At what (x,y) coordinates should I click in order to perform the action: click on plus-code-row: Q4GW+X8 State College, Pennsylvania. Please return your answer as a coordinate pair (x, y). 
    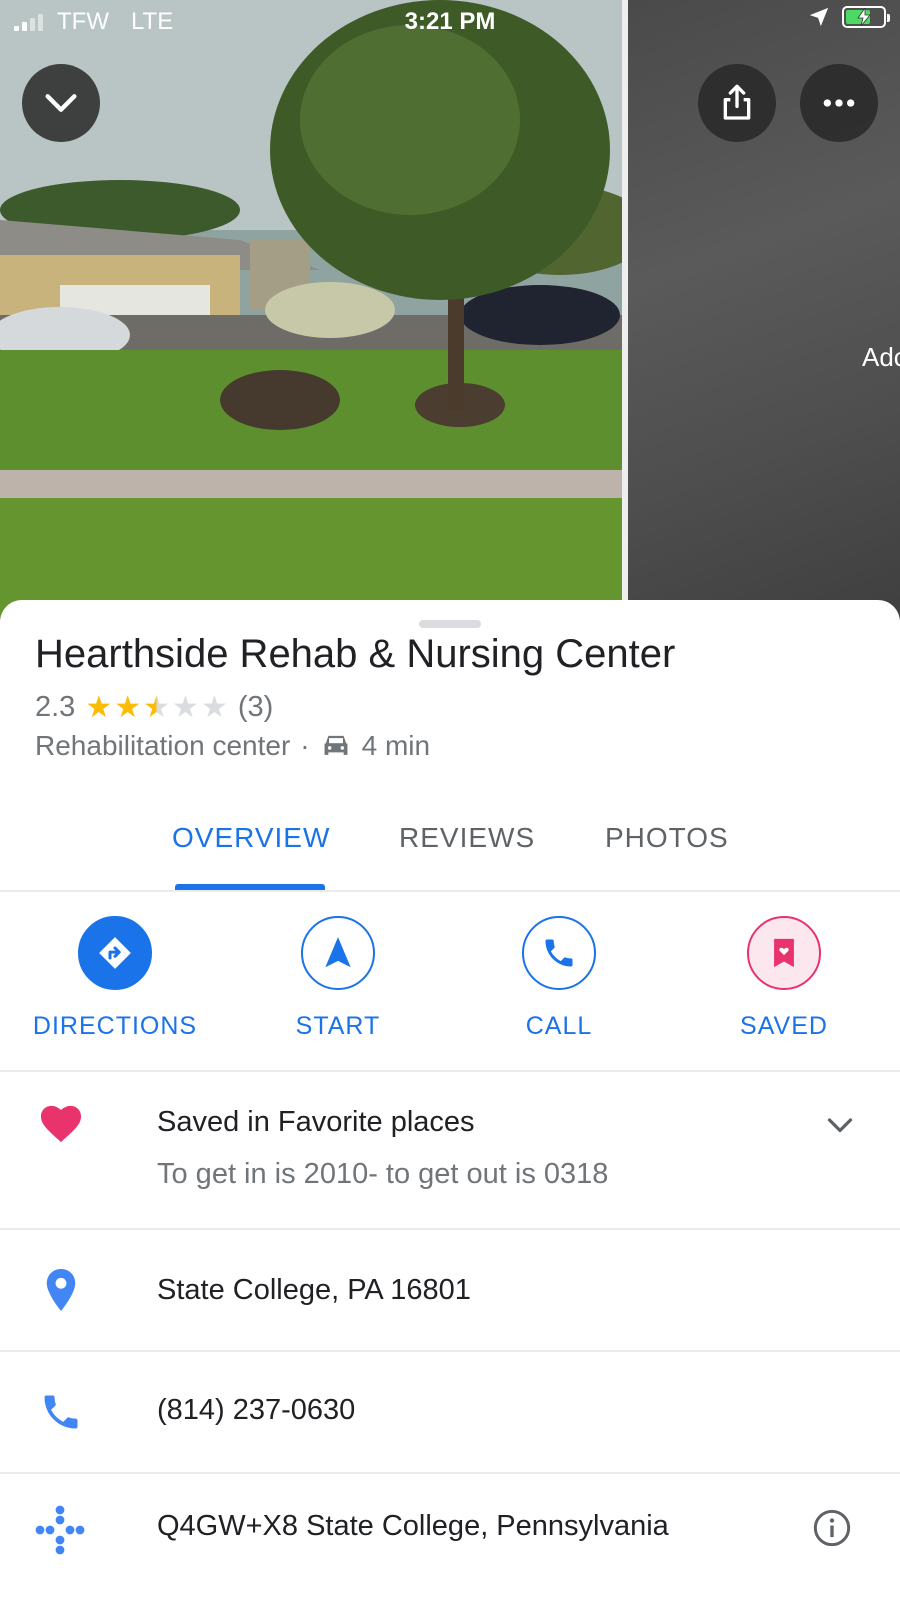
    Looking at the image, I should click on (450, 1537).